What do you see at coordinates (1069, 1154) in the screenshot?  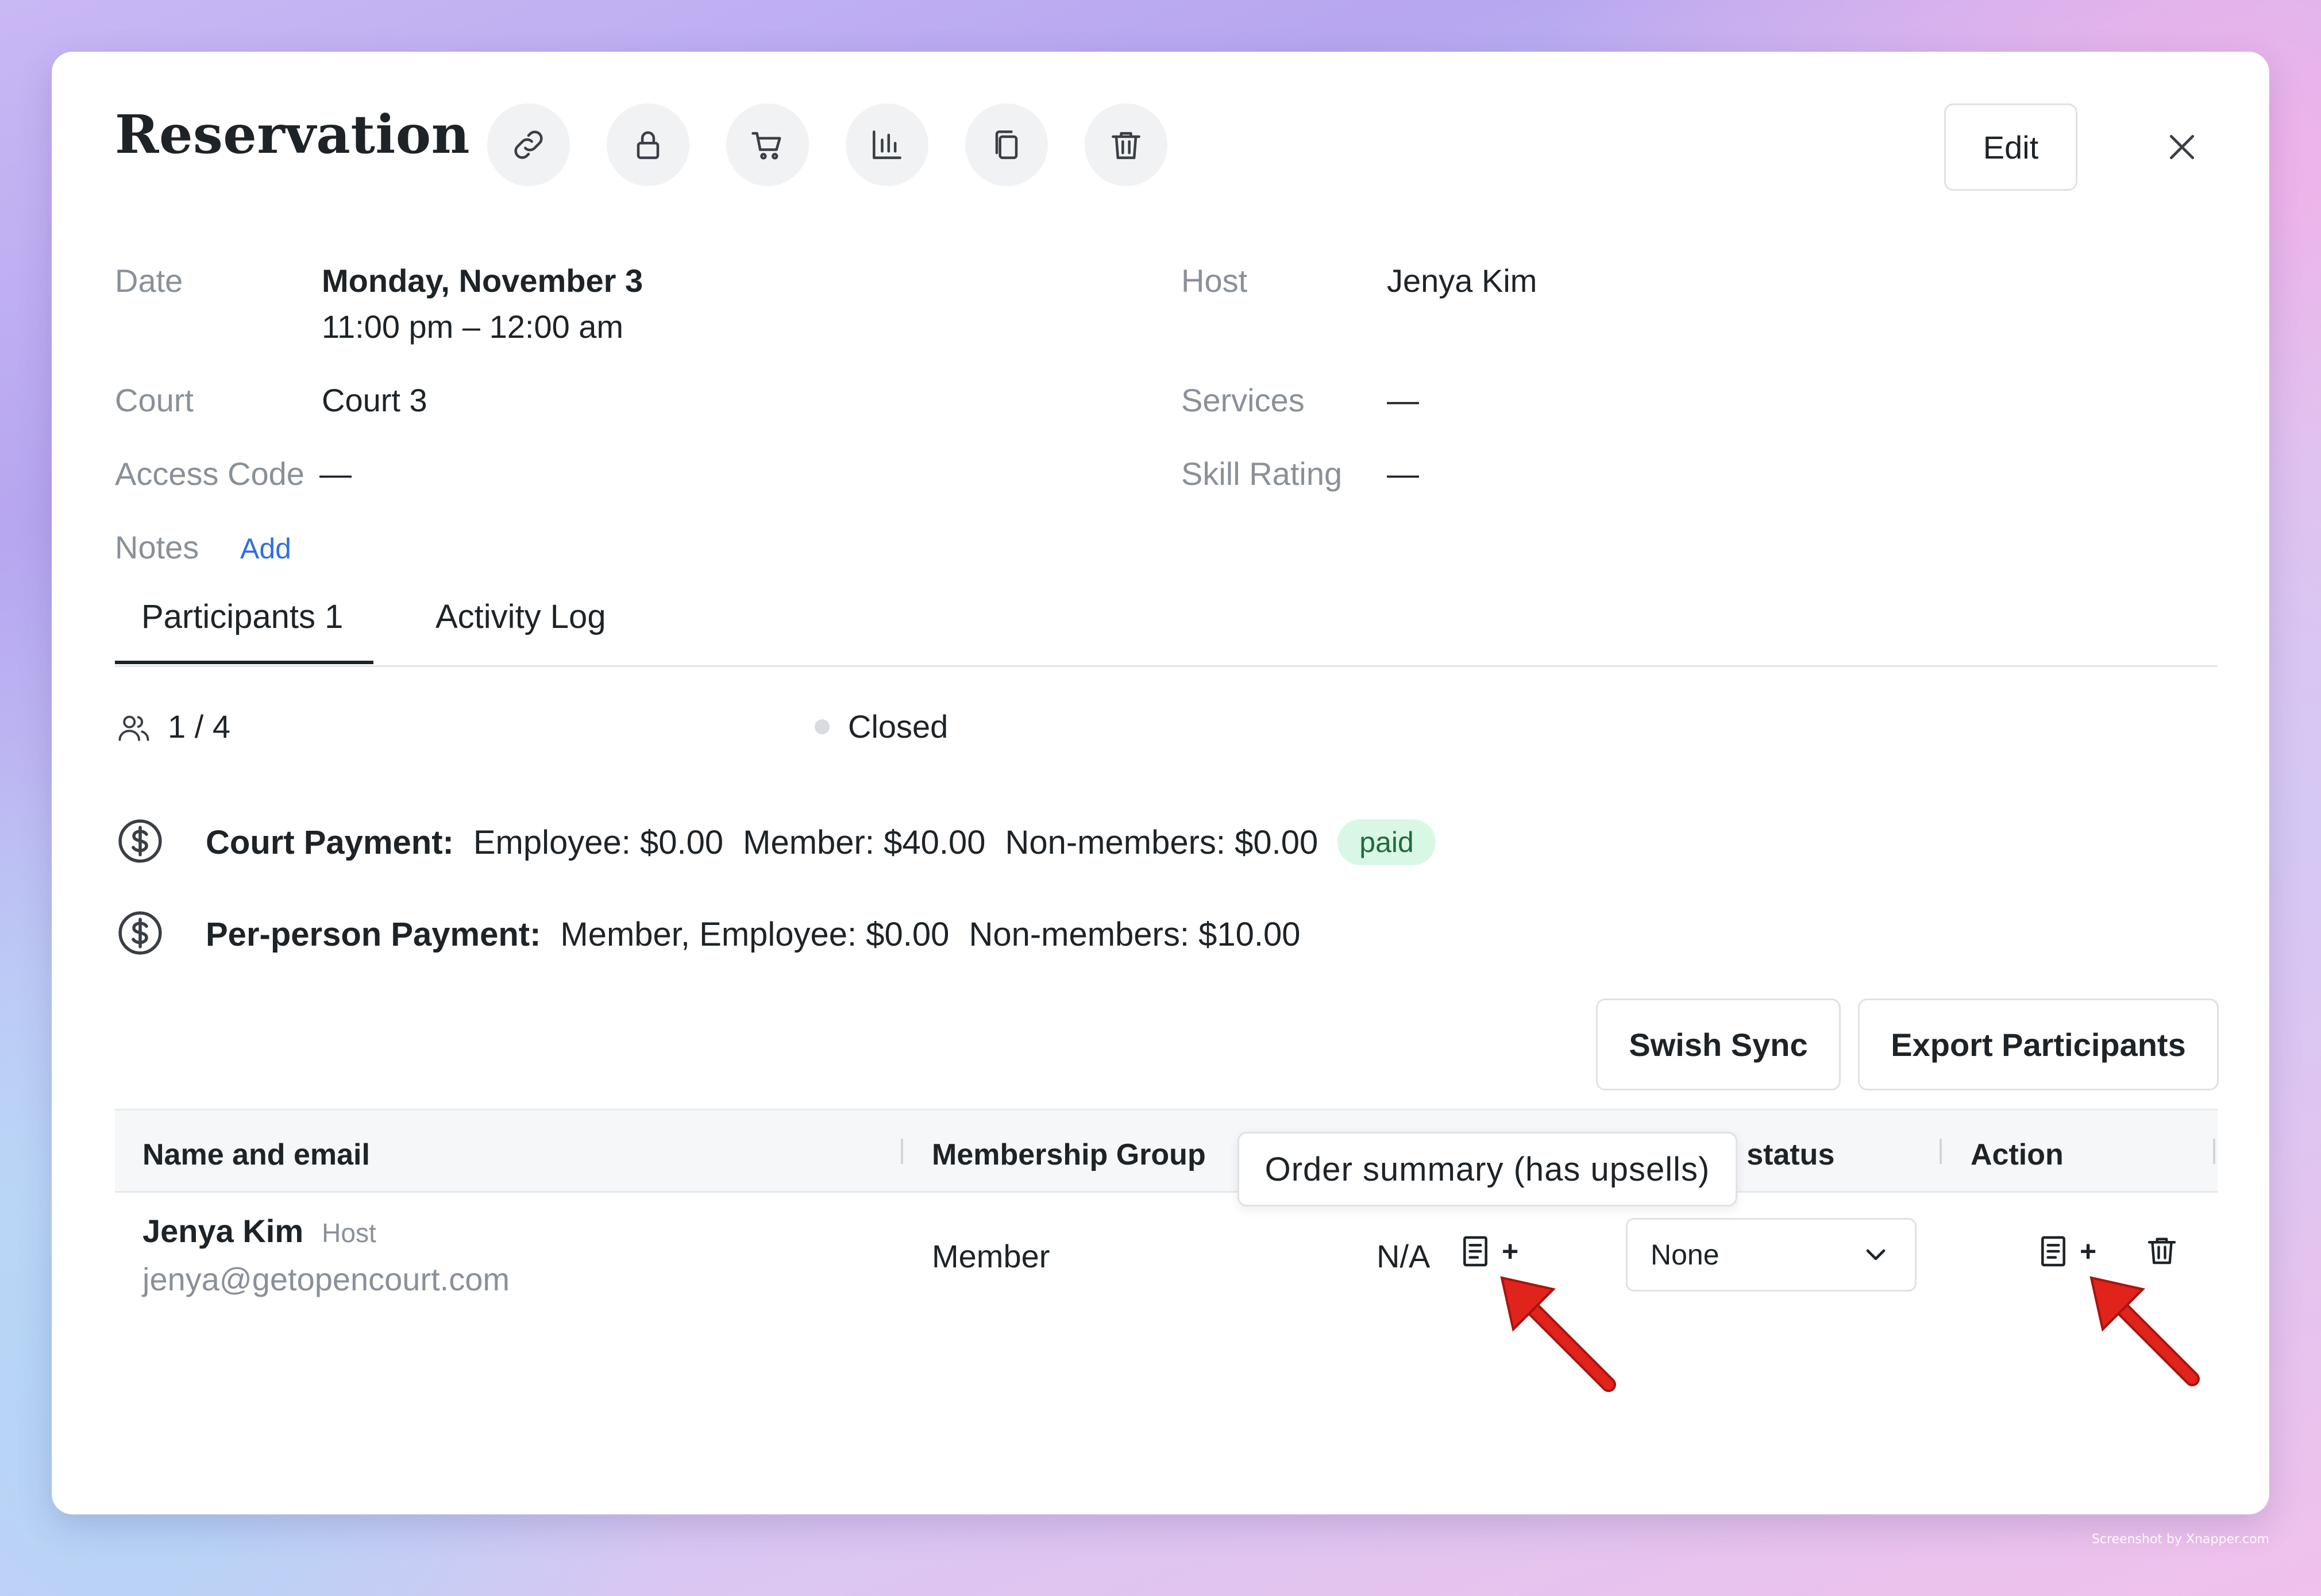 I see `column-membership: Membership Group` at bounding box center [1069, 1154].